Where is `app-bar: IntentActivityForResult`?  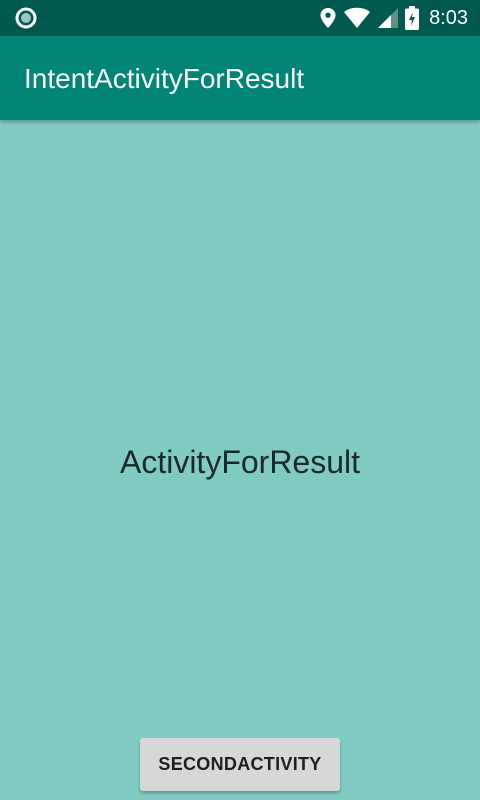
app-bar: IntentActivityForResult is located at coordinates (240, 78).